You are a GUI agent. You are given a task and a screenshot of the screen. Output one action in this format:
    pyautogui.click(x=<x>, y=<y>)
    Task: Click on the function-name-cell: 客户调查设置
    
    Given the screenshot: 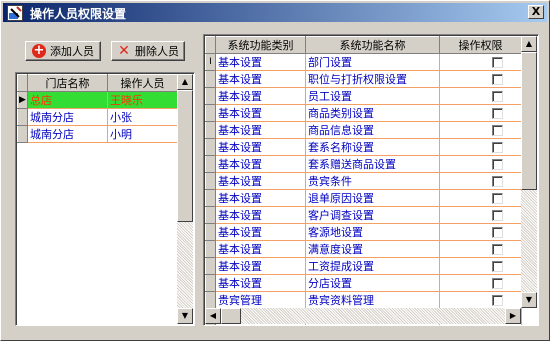 What is the action you would take?
    pyautogui.click(x=372, y=215)
    